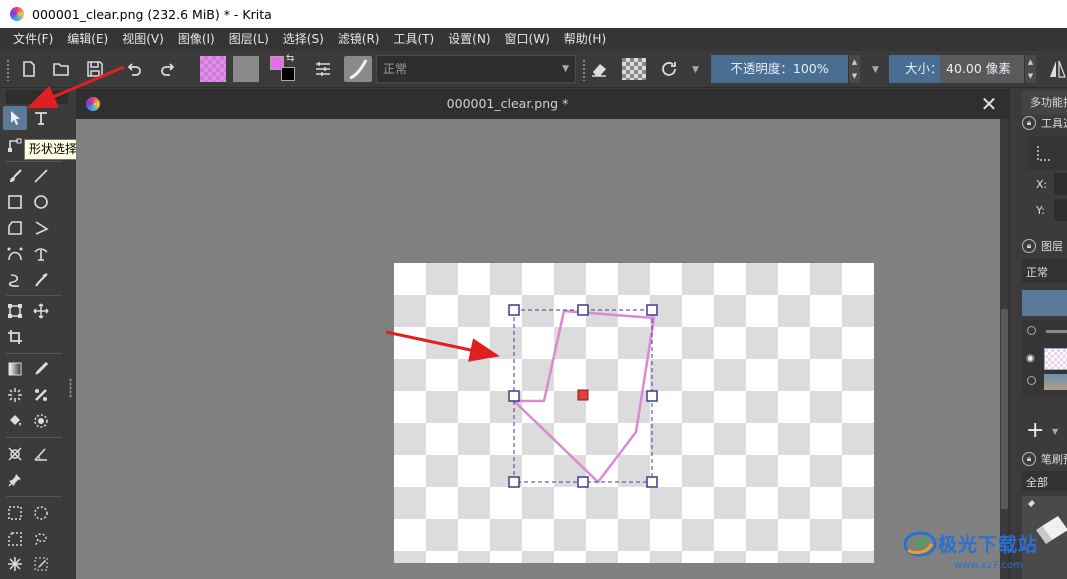 The width and height of the screenshot is (1067, 579). Describe the element at coordinates (1029, 123) in the screenshot. I see `lock-icon: 🔒︎` at that location.